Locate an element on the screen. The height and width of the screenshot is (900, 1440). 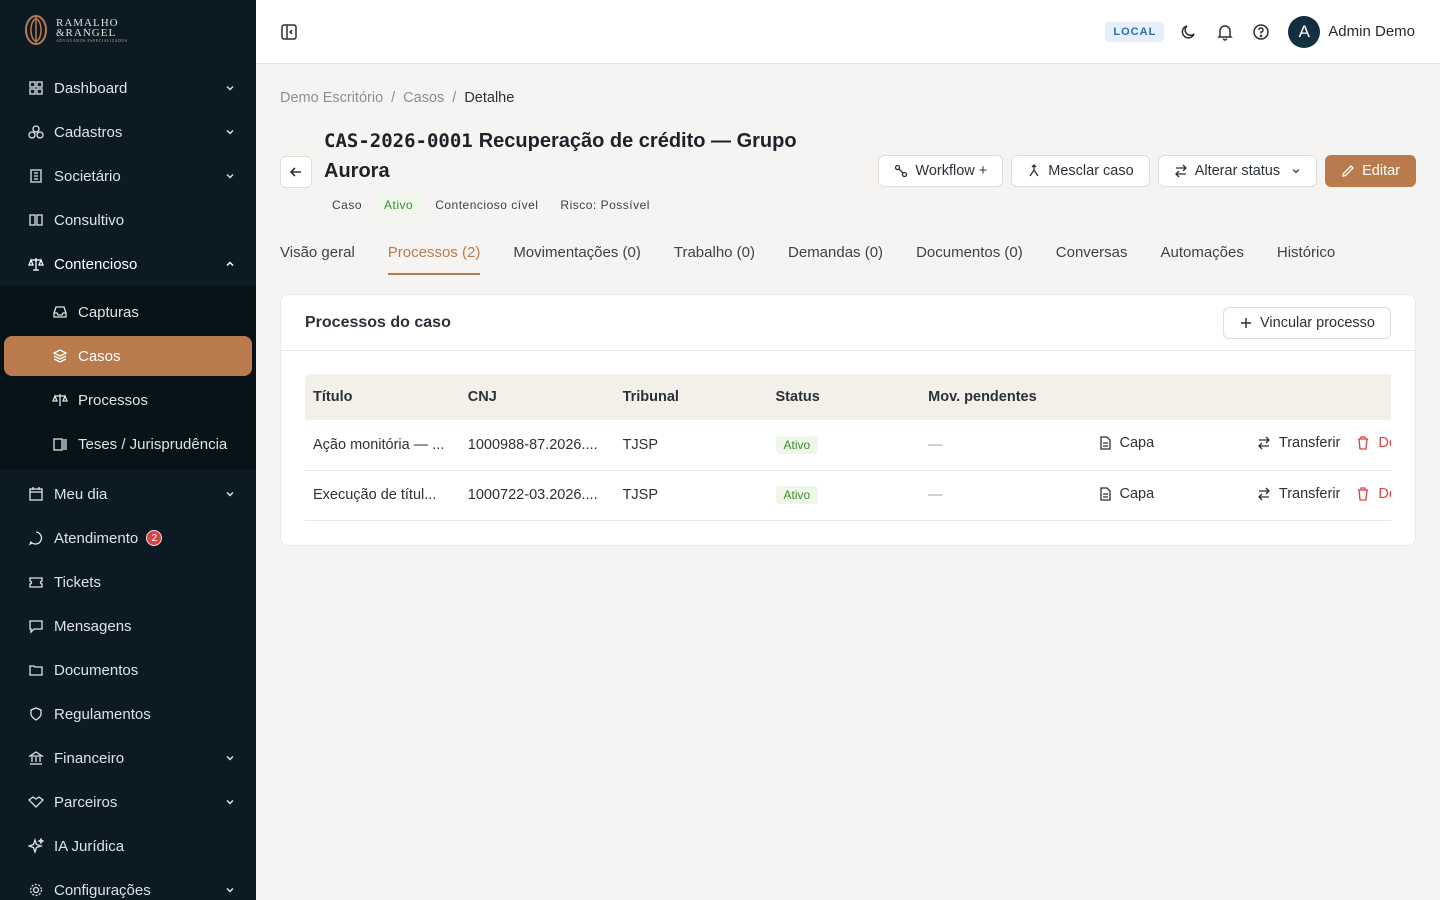
sidebar-item-societario: Societário is located at coordinates (128, 176).